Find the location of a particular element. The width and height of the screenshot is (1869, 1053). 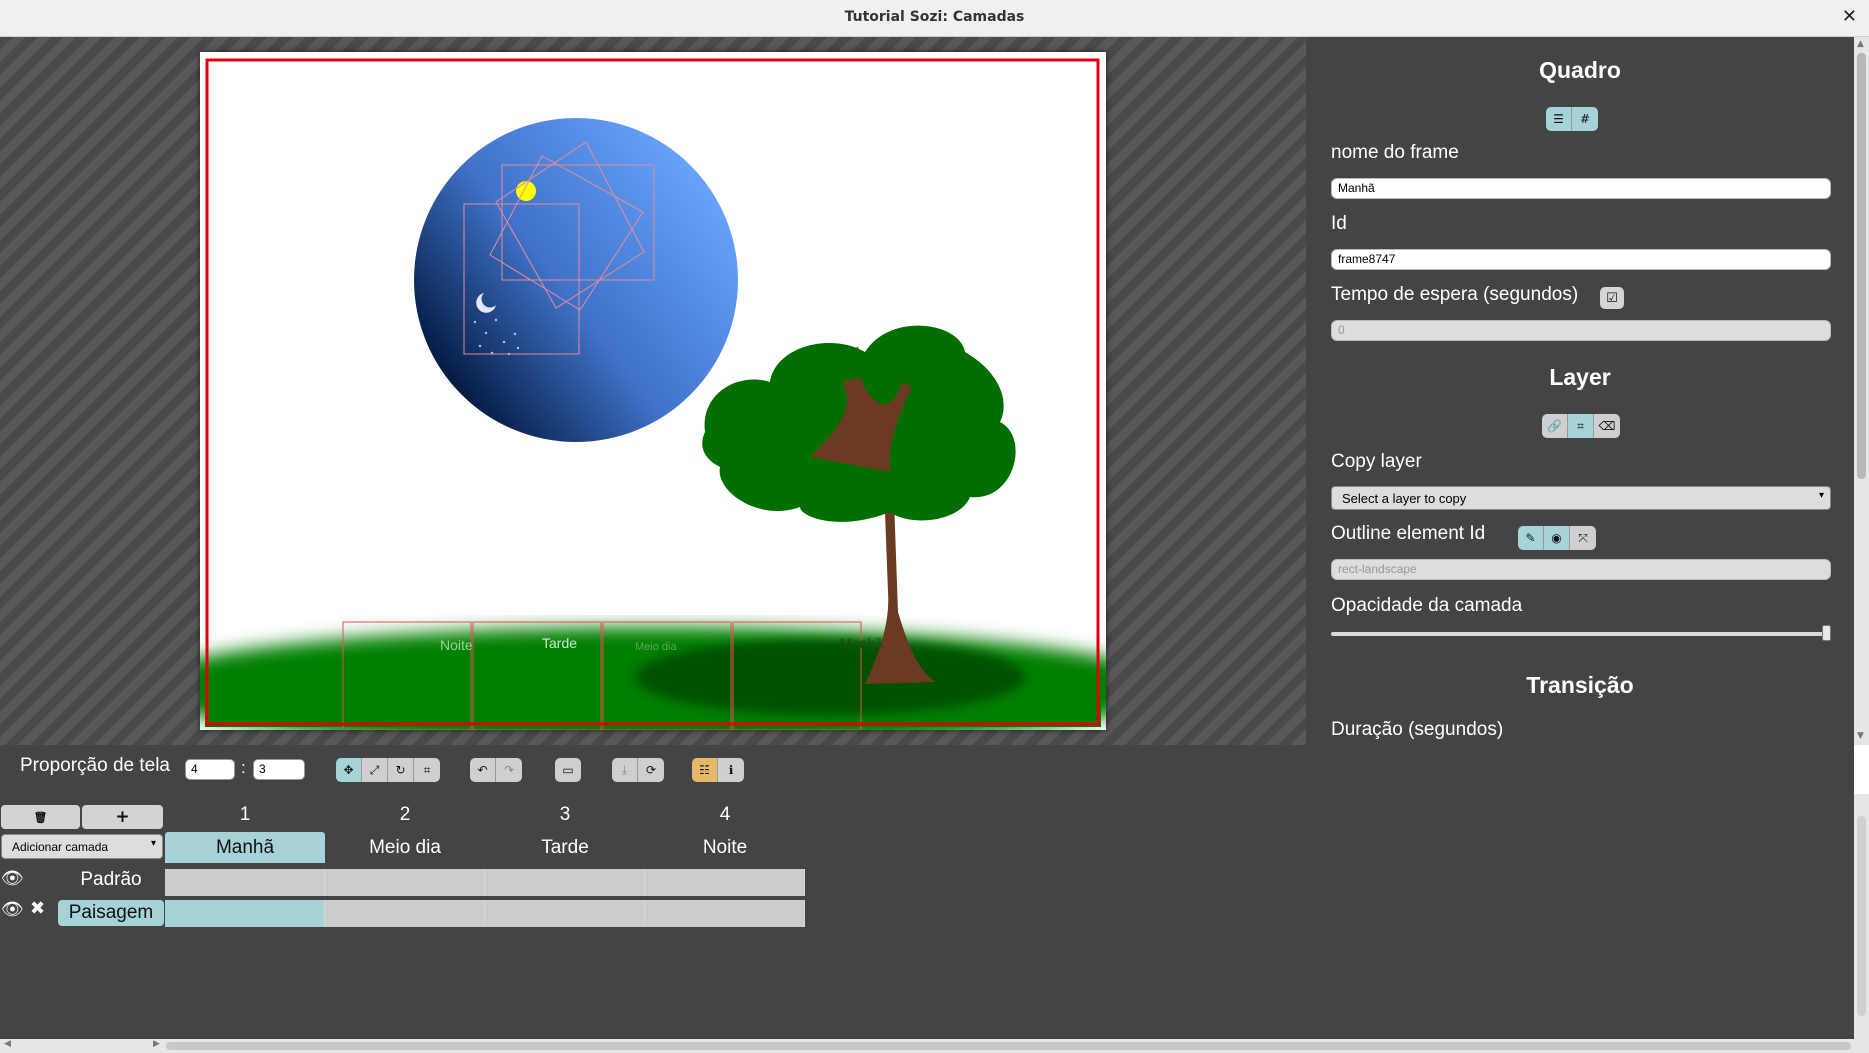

outline-tools-group: ✎ ◉ ⤧ is located at coordinates (1557, 538).